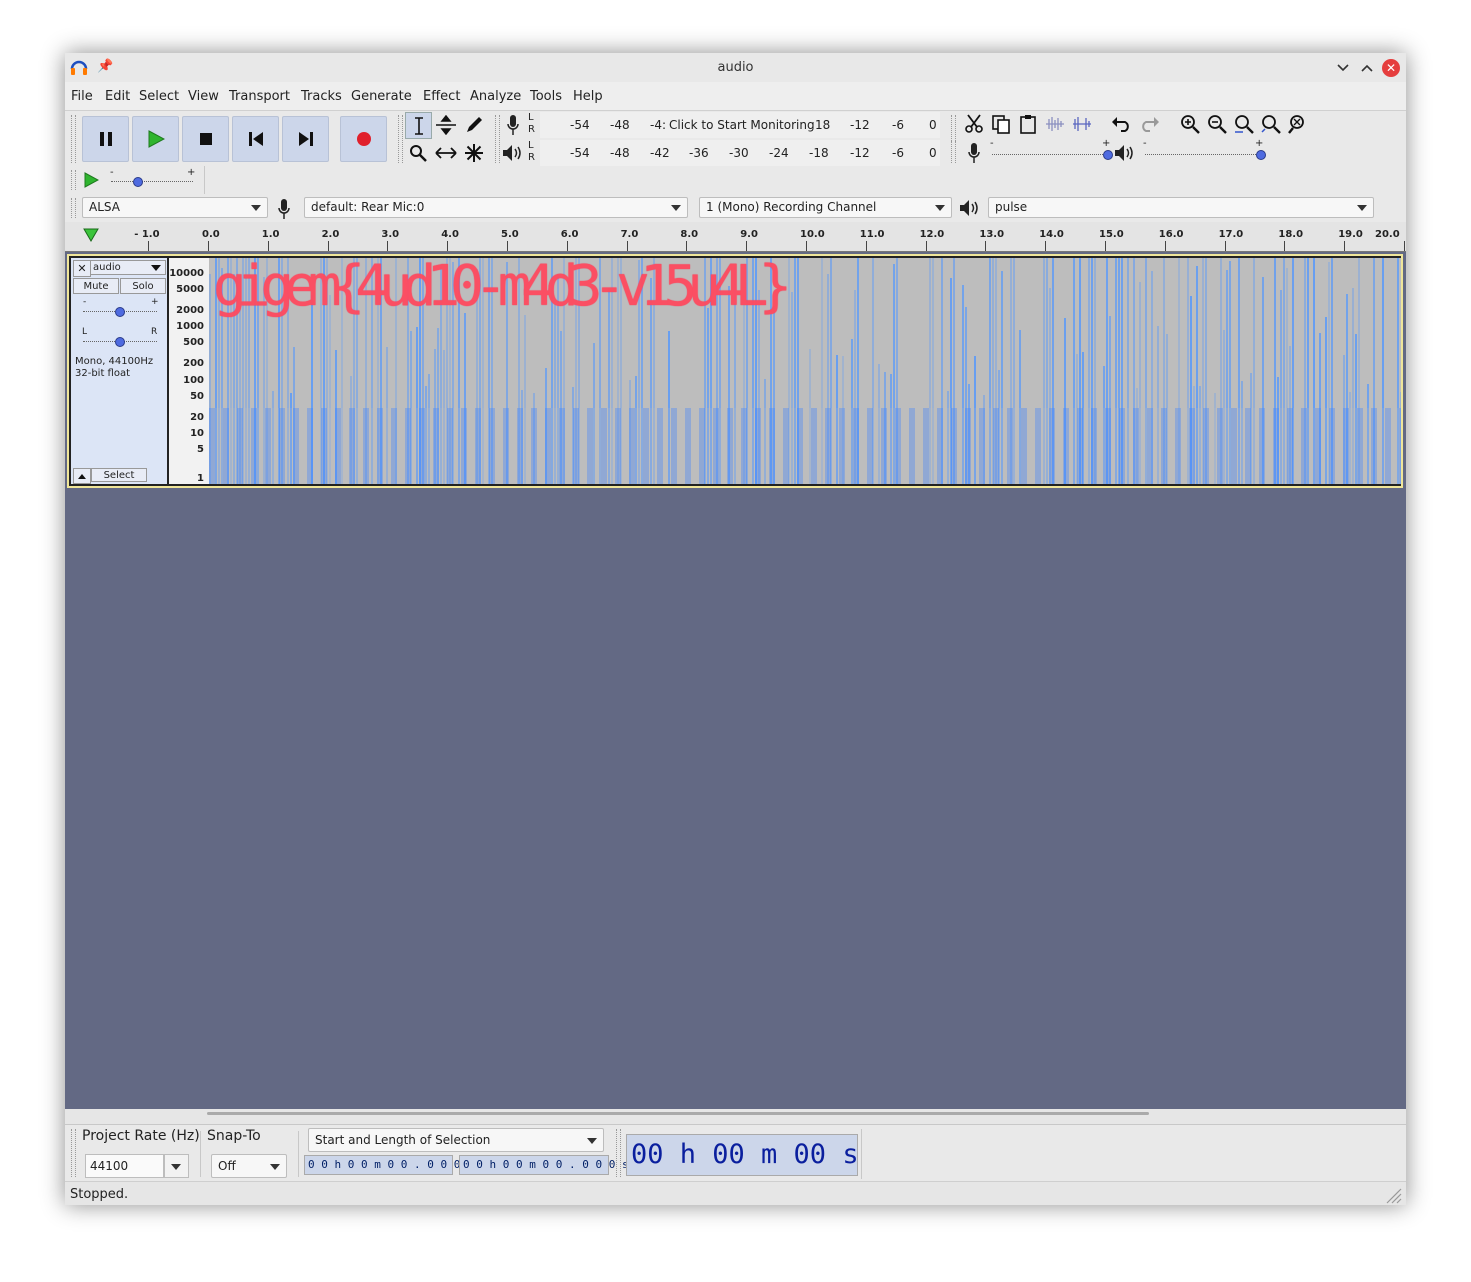 The height and width of the screenshot is (1282, 1471). Describe the element at coordinates (1049, 155) in the screenshot. I see `recording-volume-slider` at that location.